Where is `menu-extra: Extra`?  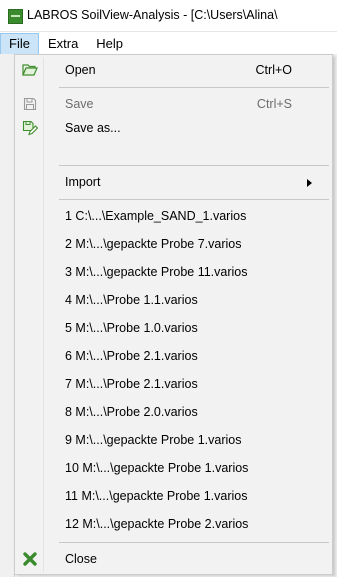 menu-extra: Extra is located at coordinates (63, 44).